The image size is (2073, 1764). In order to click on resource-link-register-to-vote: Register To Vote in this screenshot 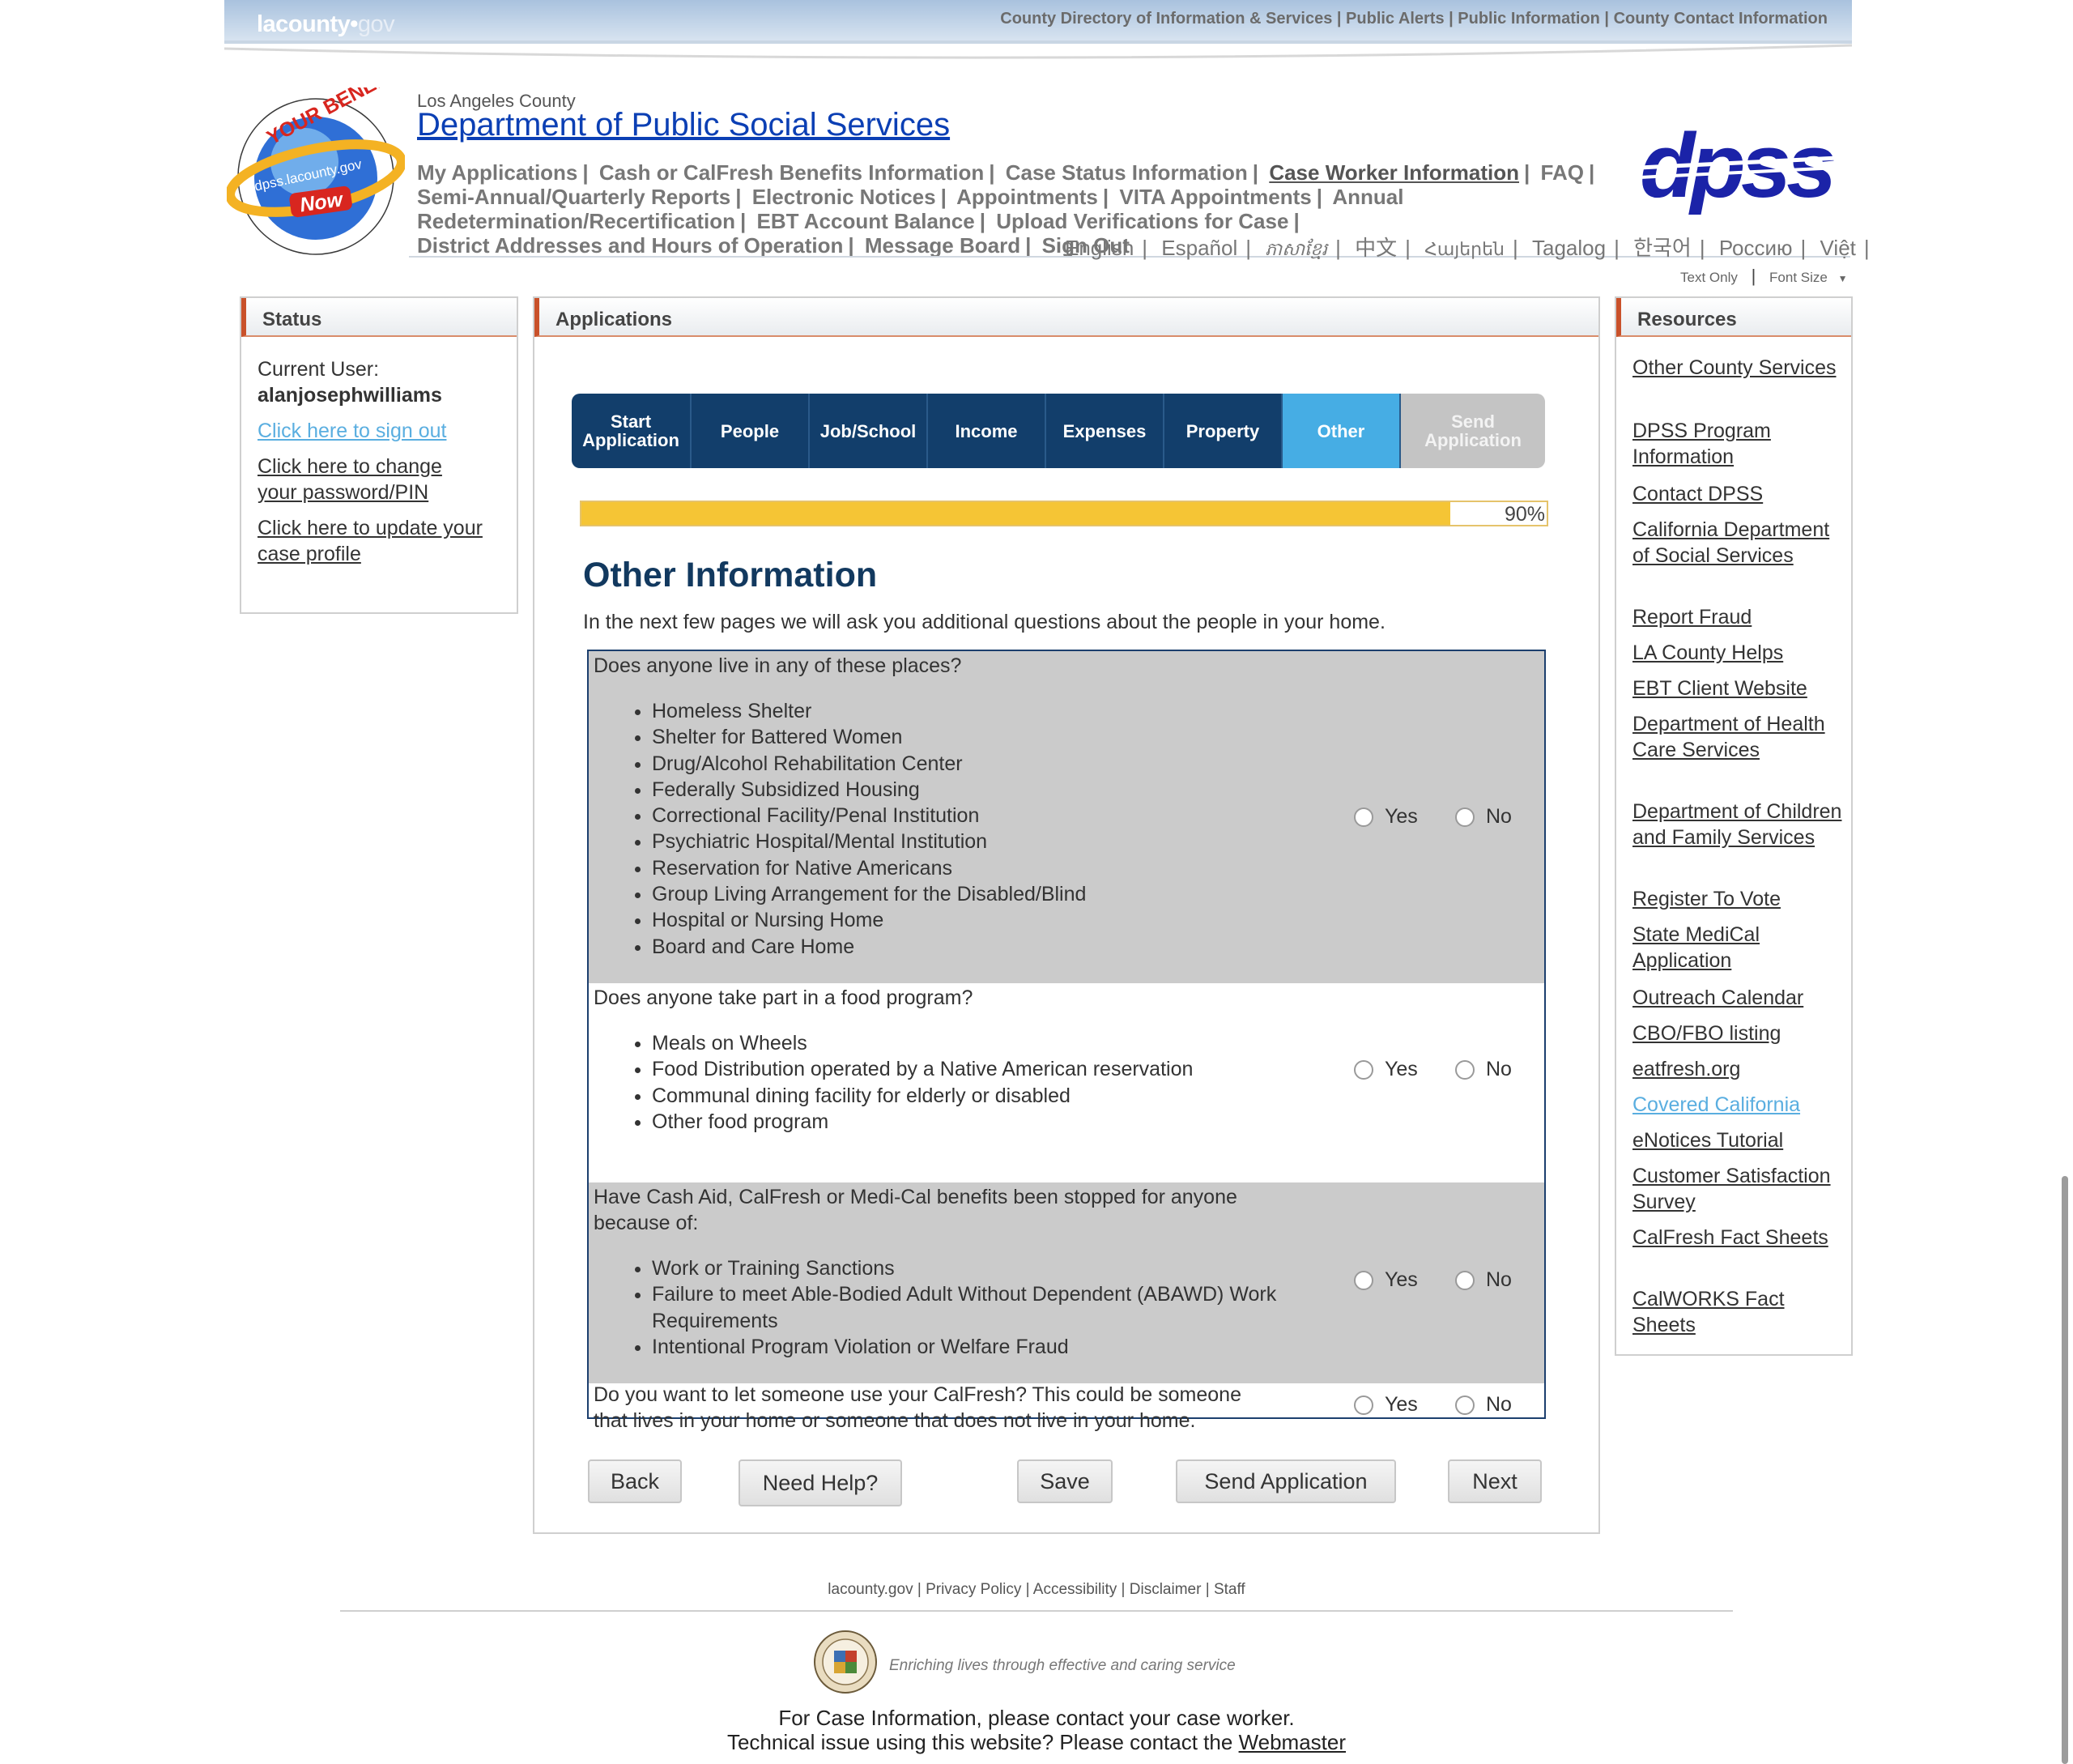, I will do `click(1738, 899)`.